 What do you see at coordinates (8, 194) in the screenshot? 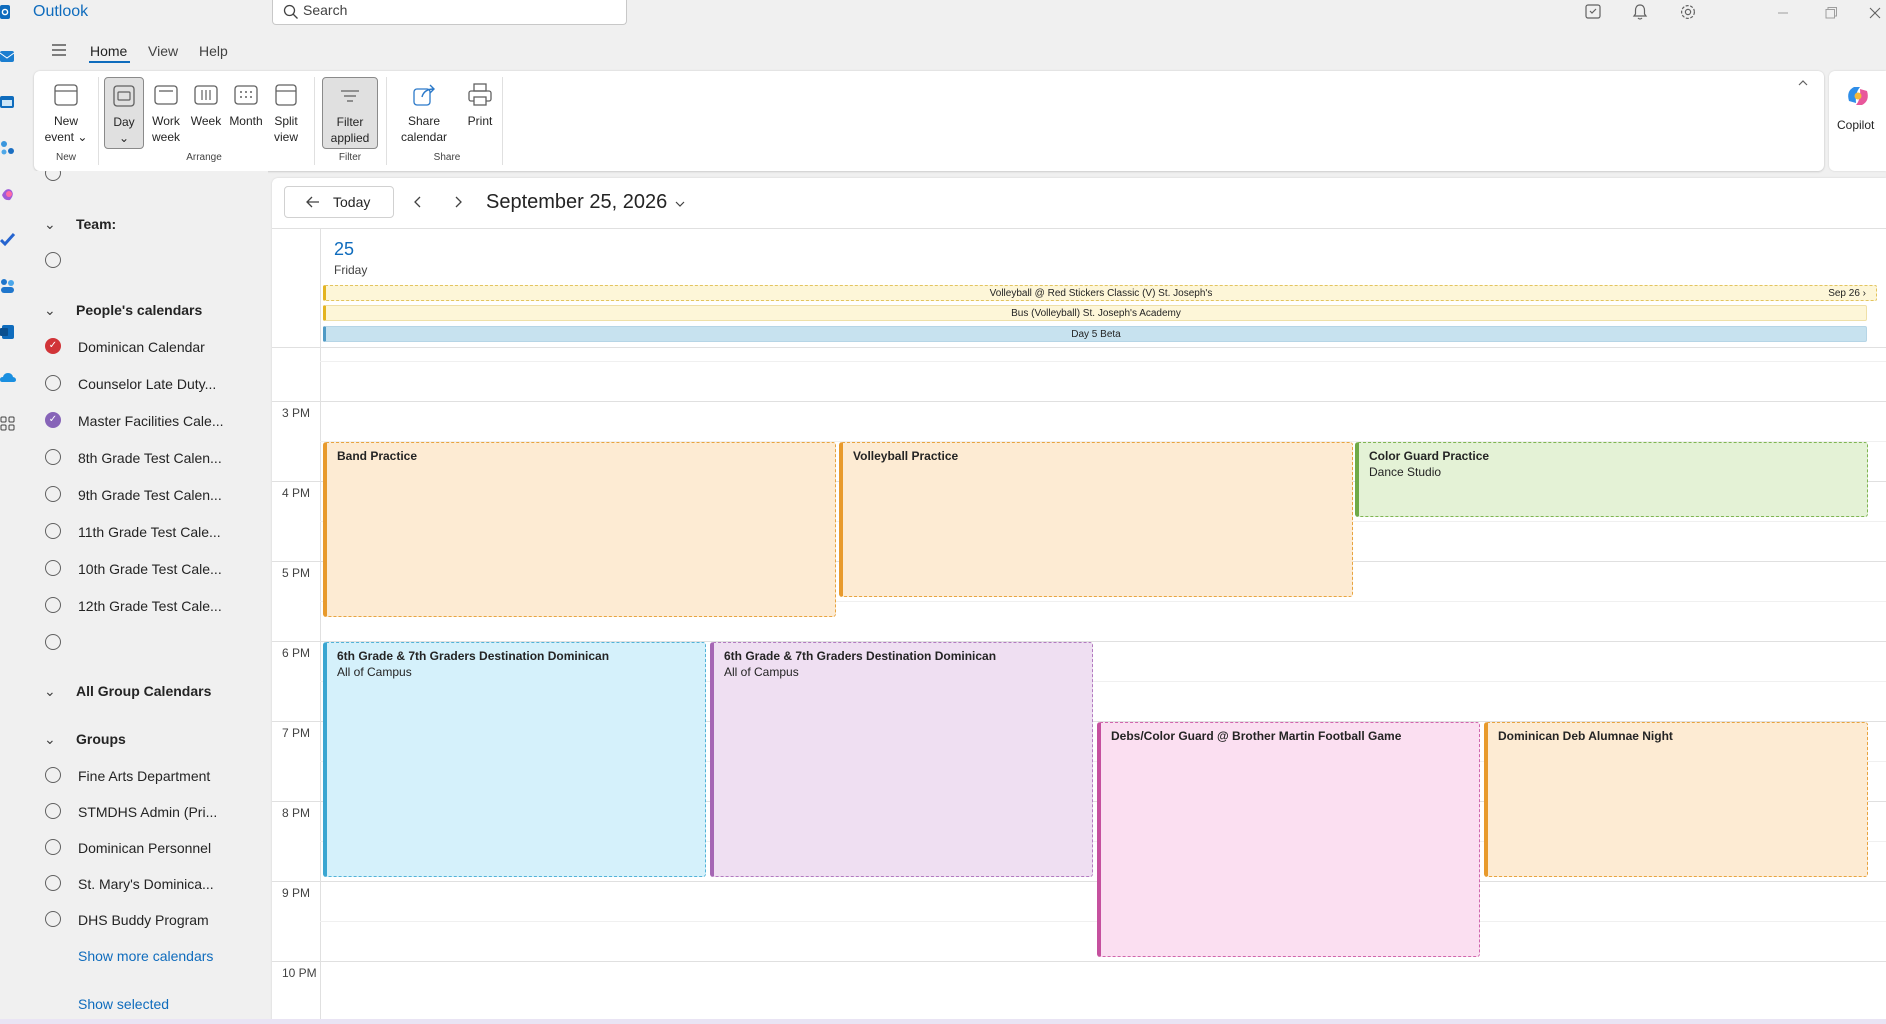
I see `copilot-app-icon` at bounding box center [8, 194].